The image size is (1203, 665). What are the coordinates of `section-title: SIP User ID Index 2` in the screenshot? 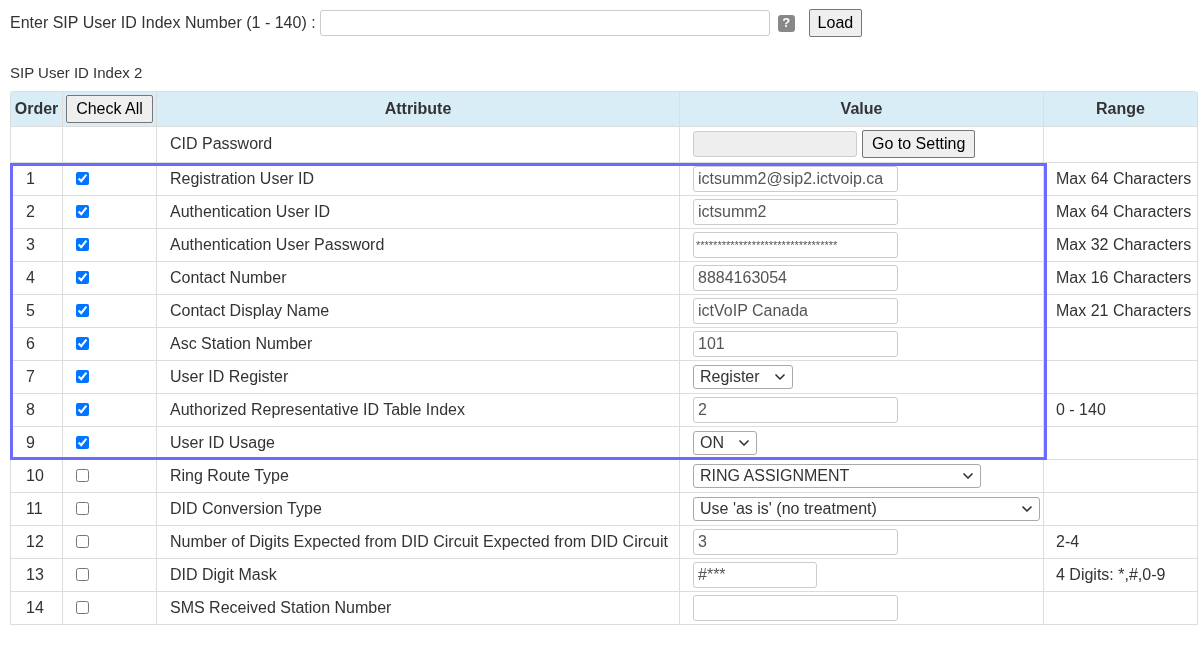 It's located at (77, 73).